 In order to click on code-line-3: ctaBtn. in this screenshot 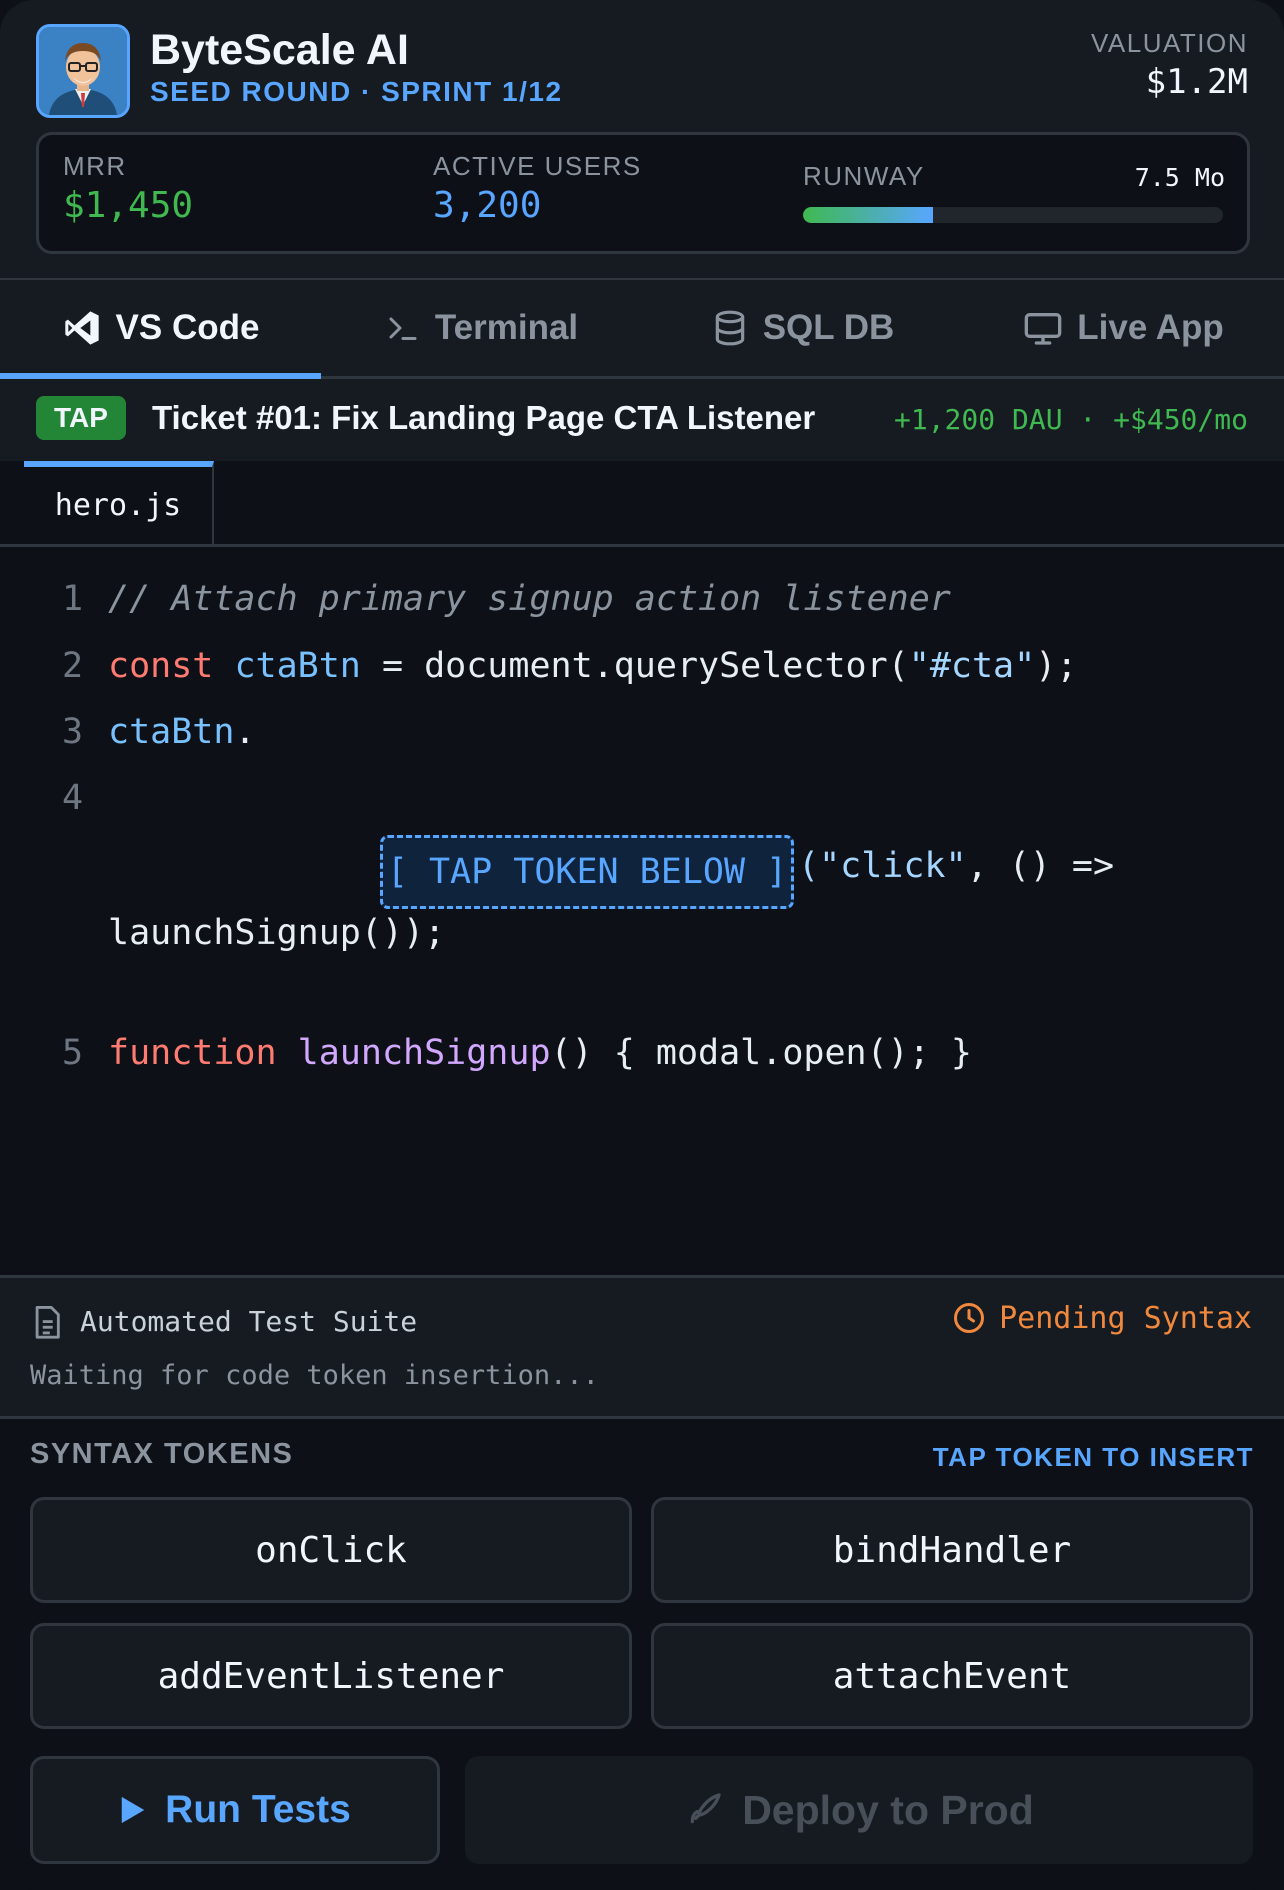, I will do `click(182, 732)`.